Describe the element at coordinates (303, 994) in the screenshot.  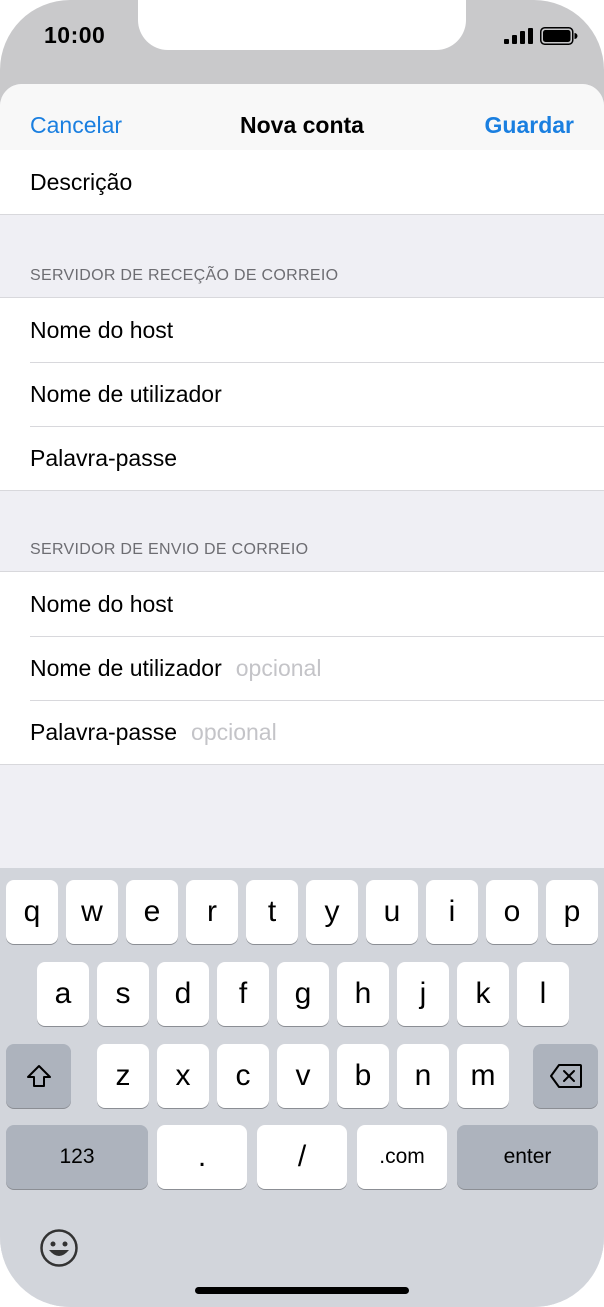
I see `key-g: g` at that location.